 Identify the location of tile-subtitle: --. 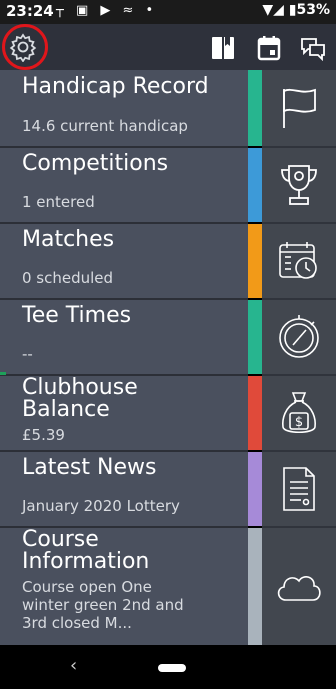
(27, 354).